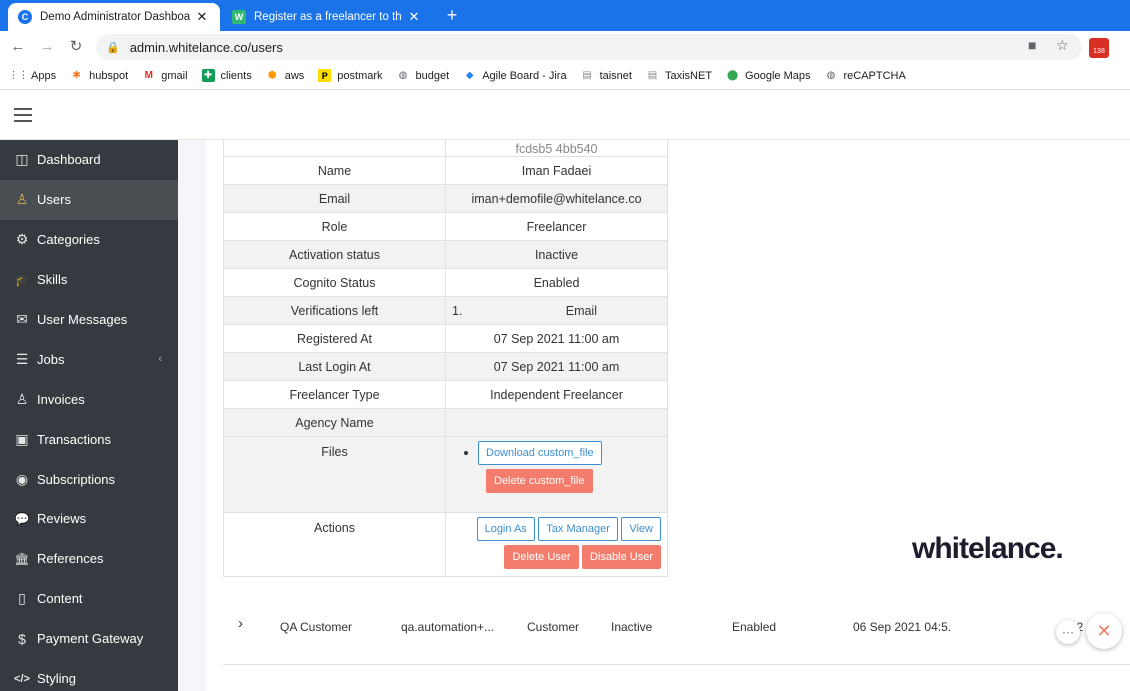 This screenshot has height=691, width=1130. What do you see at coordinates (540, 453) in the screenshot?
I see `download-file-button: Download custom_file` at bounding box center [540, 453].